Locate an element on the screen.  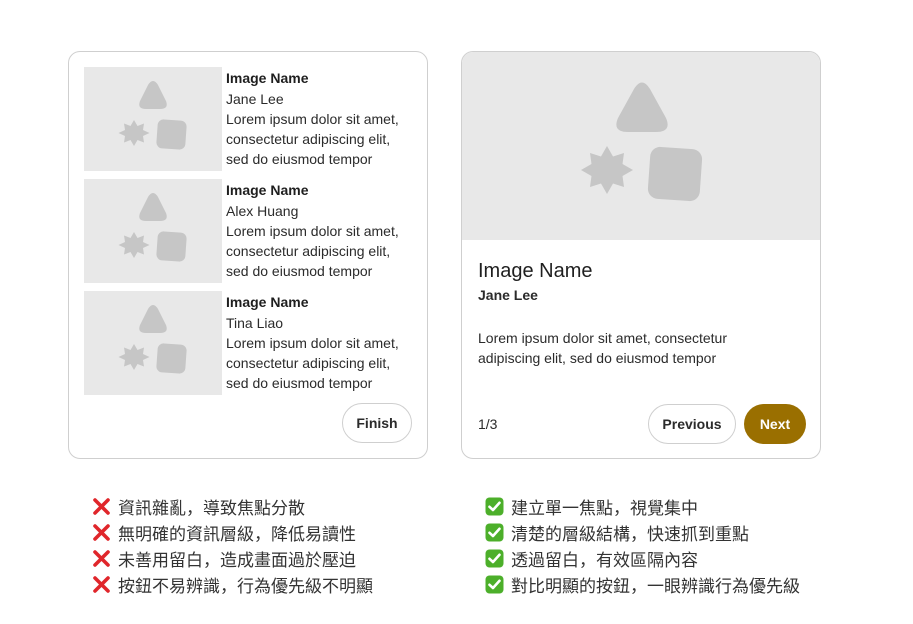
card-description-line: Lorem ipsum dolor sit amet, consectetur is located at coordinates (602, 338).